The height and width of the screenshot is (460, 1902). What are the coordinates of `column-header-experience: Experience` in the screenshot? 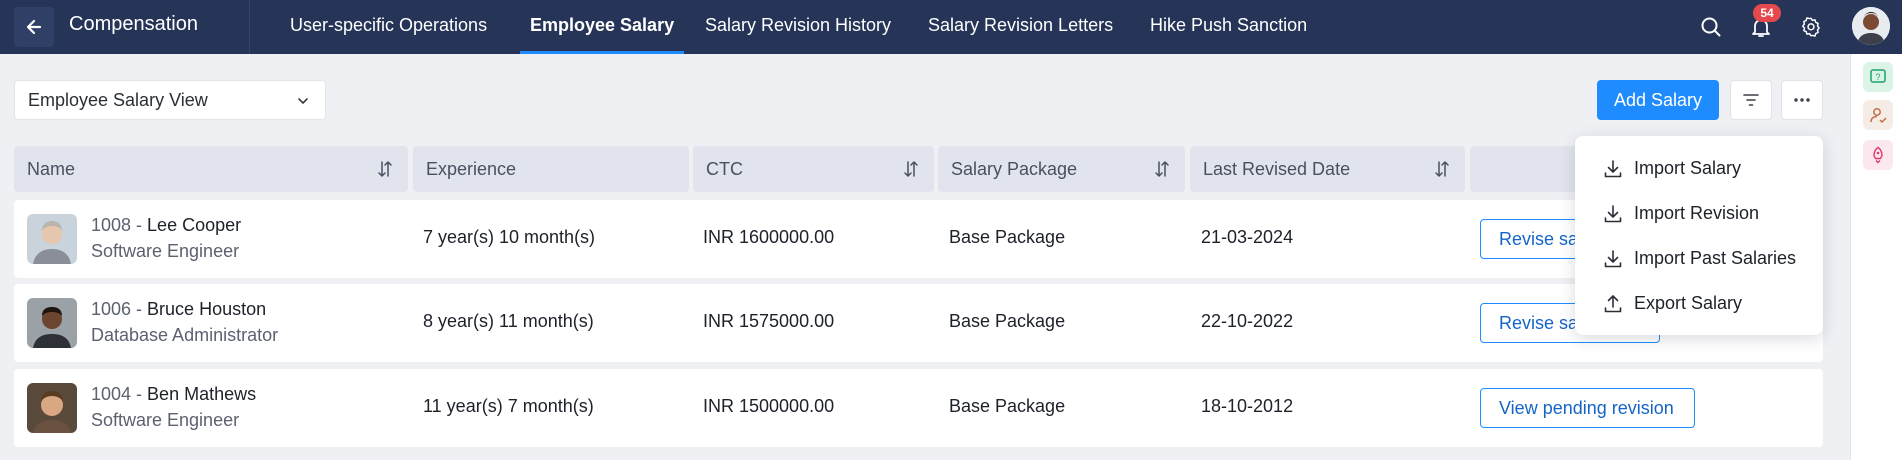 It's located at (551, 169).